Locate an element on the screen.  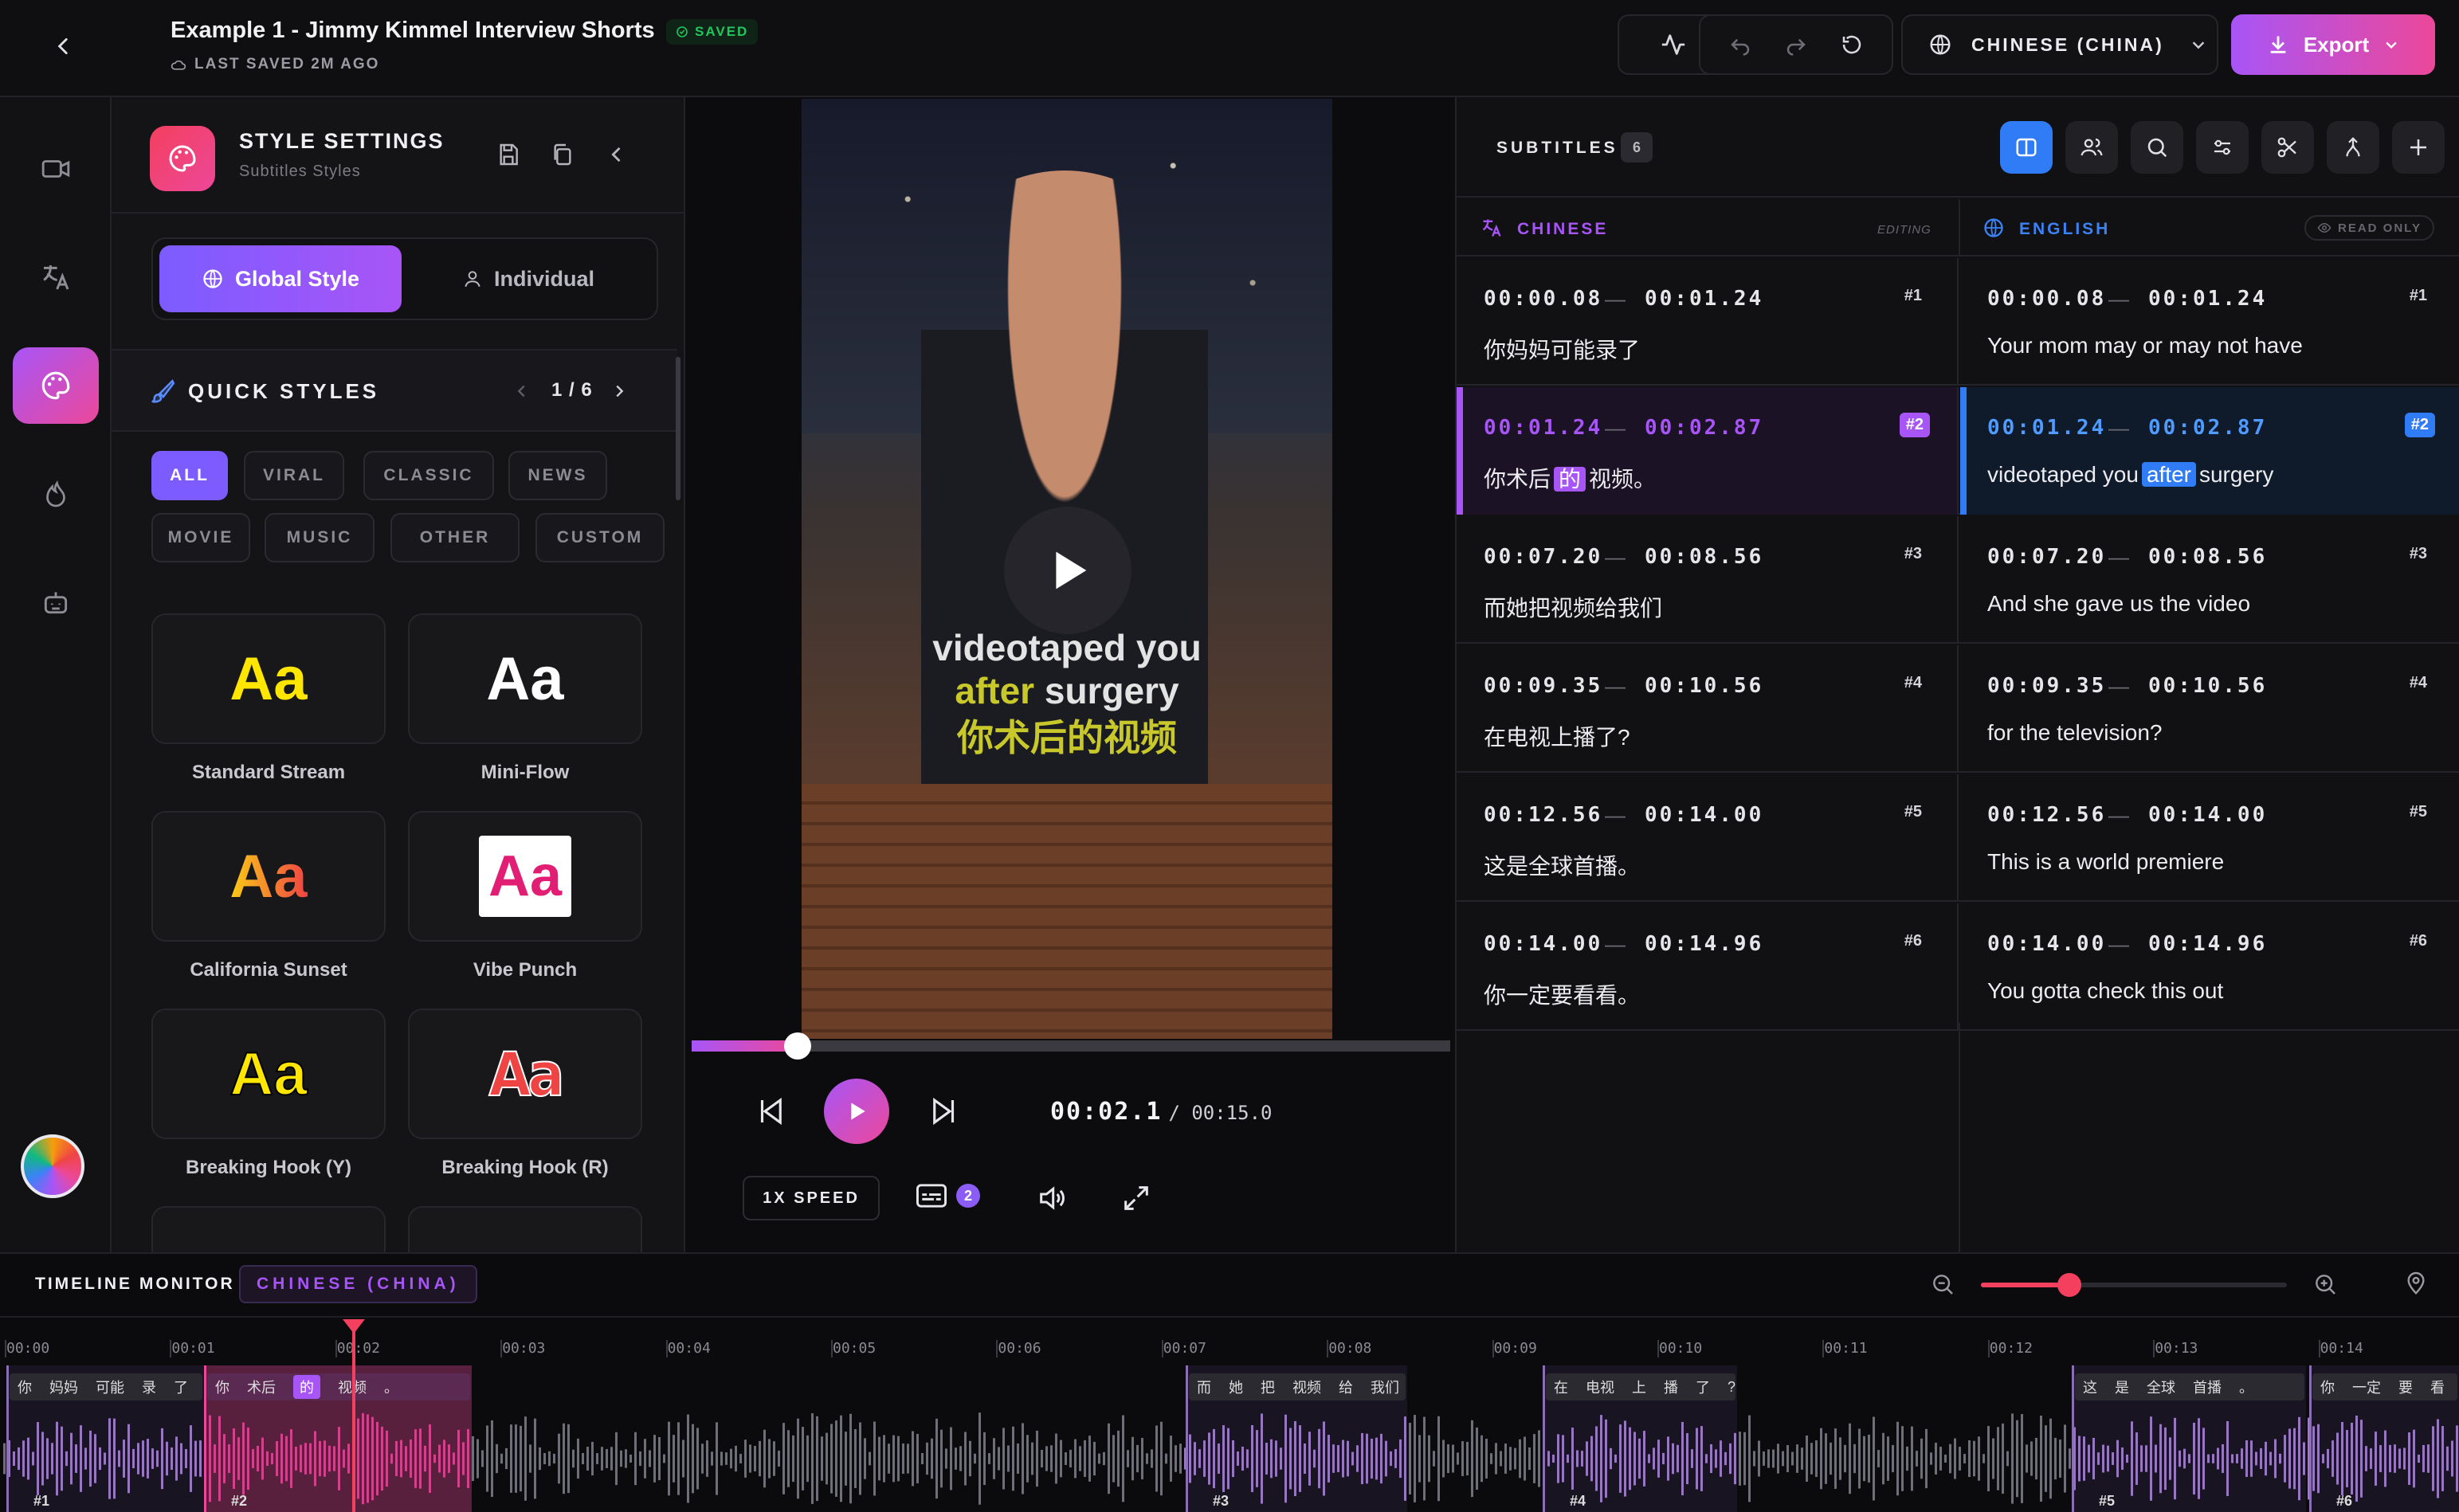
end-time: 00:10.56 is located at coordinates (2207, 686).